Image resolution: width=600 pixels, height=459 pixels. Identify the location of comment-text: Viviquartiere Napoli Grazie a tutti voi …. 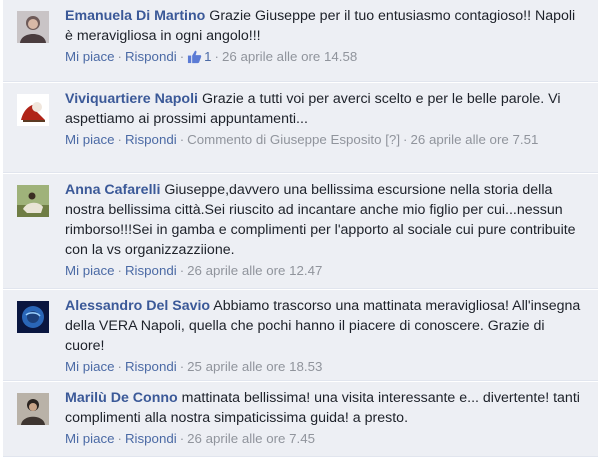
(324, 109).